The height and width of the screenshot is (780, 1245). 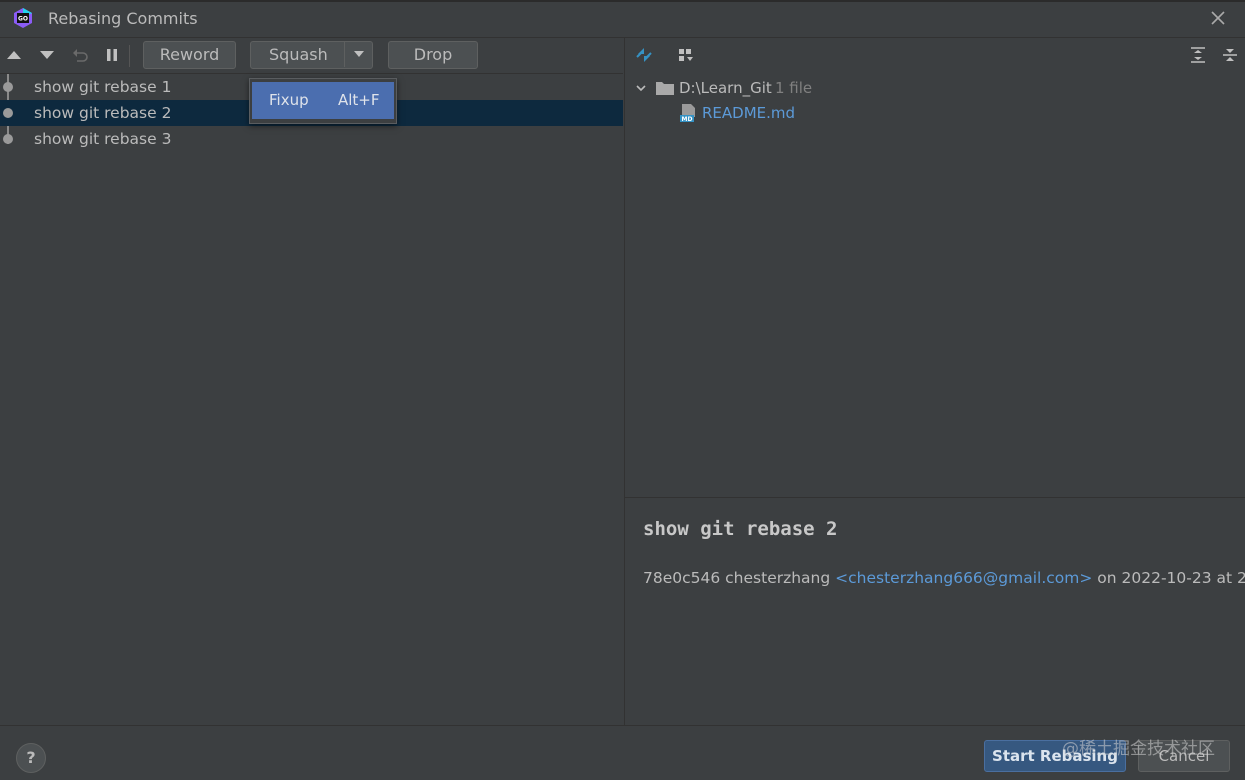 I want to click on dropdown-arrow-icon, so click(x=358, y=54).